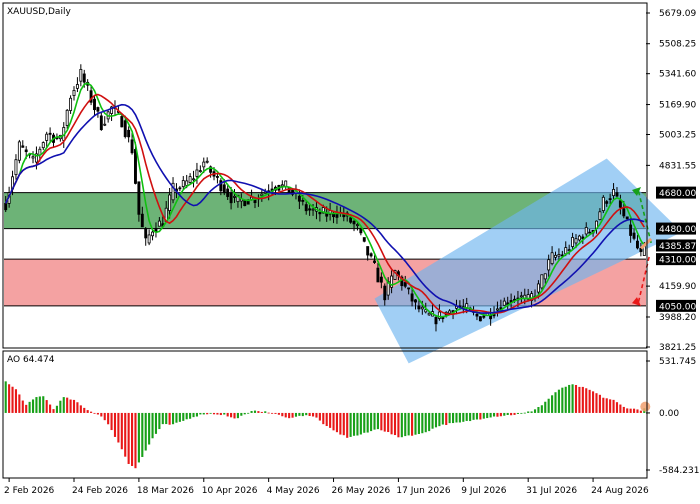 The height and width of the screenshot is (504, 700). What do you see at coordinates (361, 491) in the screenshot?
I see `time-tick-label: 26 May 2026` at bounding box center [361, 491].